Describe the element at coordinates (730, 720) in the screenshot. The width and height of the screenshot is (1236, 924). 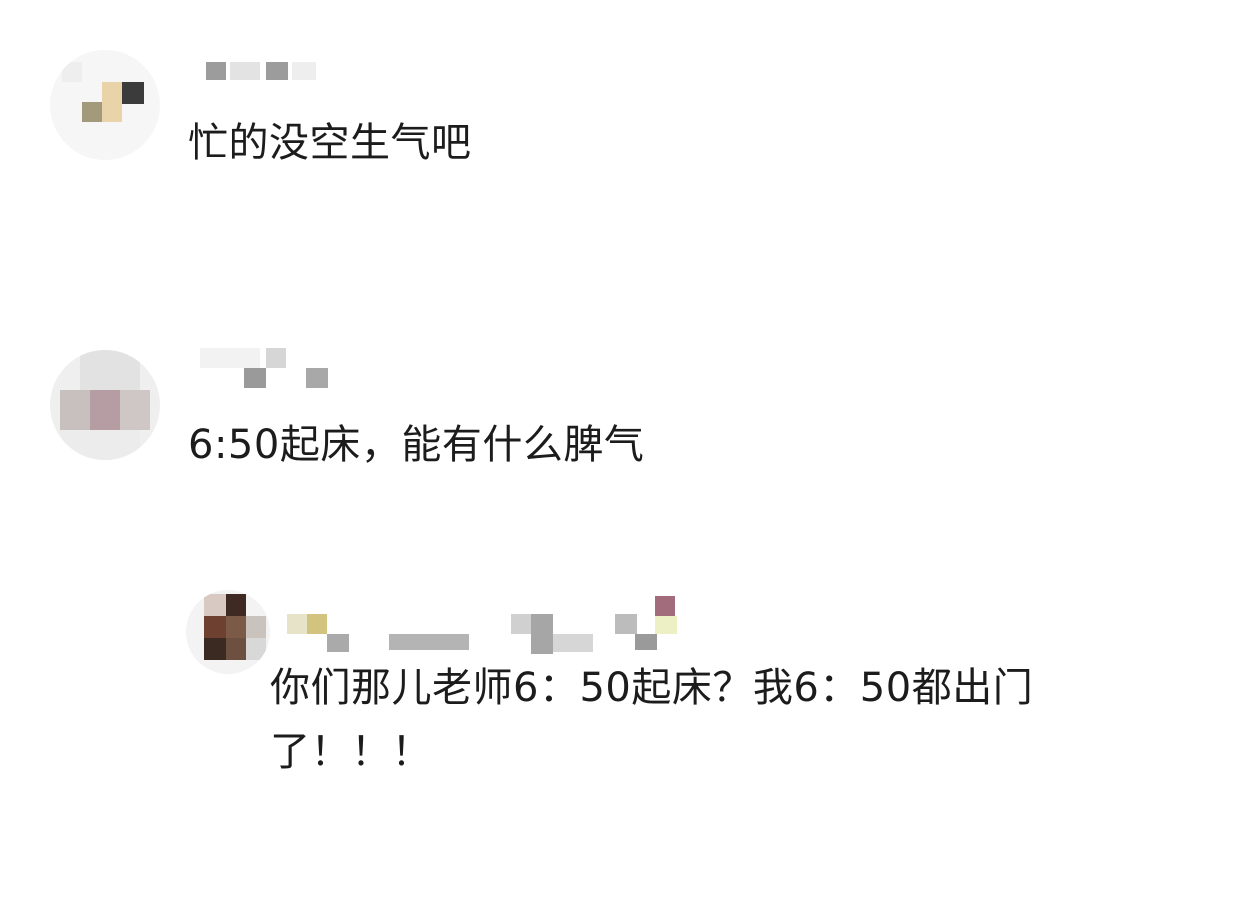
I see `reply-text: 你们那儿老师6：50起床？我6：50都出门 了！！！` at that location.